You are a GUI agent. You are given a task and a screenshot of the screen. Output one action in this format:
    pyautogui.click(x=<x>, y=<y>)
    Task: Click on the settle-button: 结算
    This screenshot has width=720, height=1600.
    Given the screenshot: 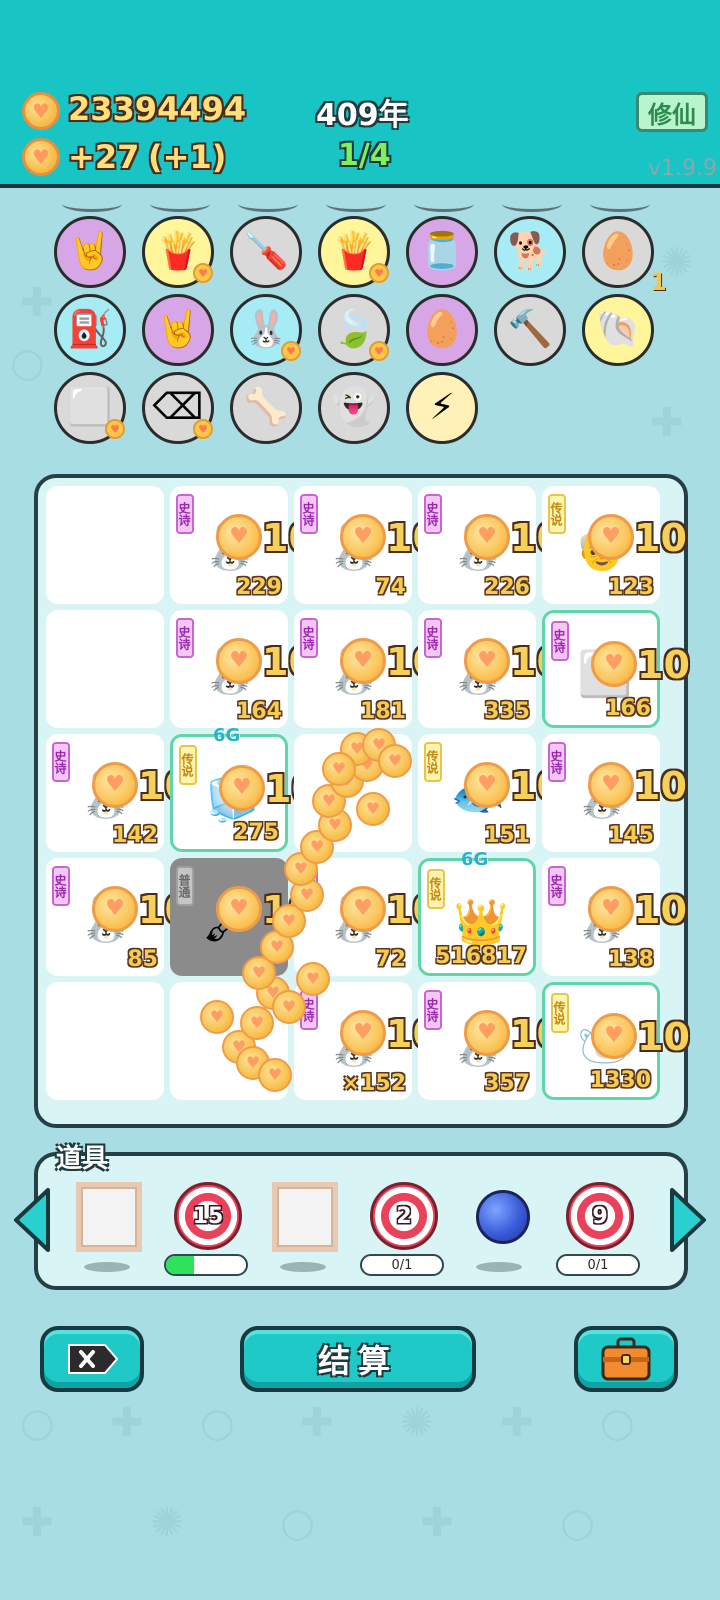 What is the action you would take?
    pyautogui.click(x=358, y=1359)
    